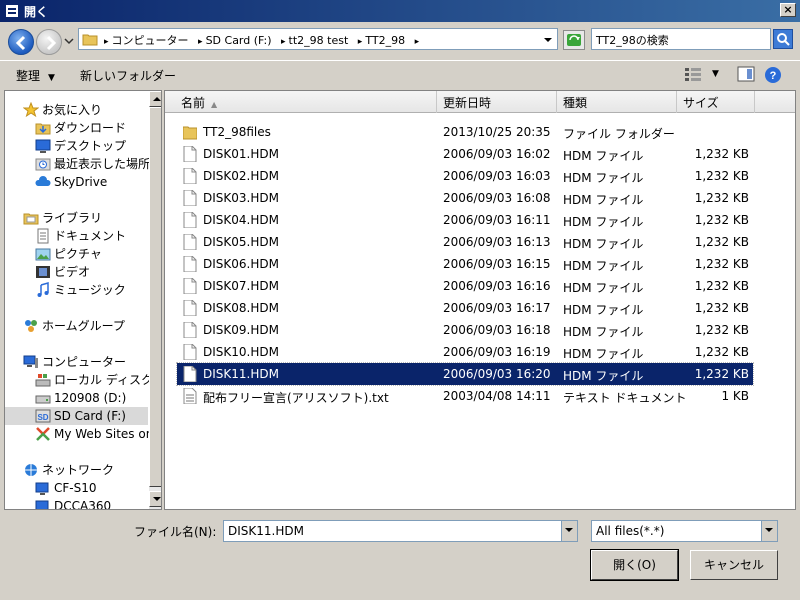  What do you see at coordinates (548, 40) in the screenshot?
I see `address-dropdown-icon` at bounding box center [548, 40].